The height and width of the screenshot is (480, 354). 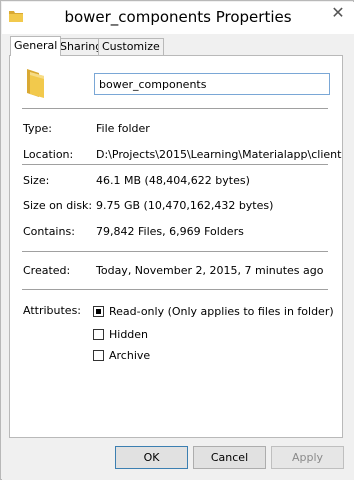 I want to click on close-icon: ✕, so click(x=338, y=12).